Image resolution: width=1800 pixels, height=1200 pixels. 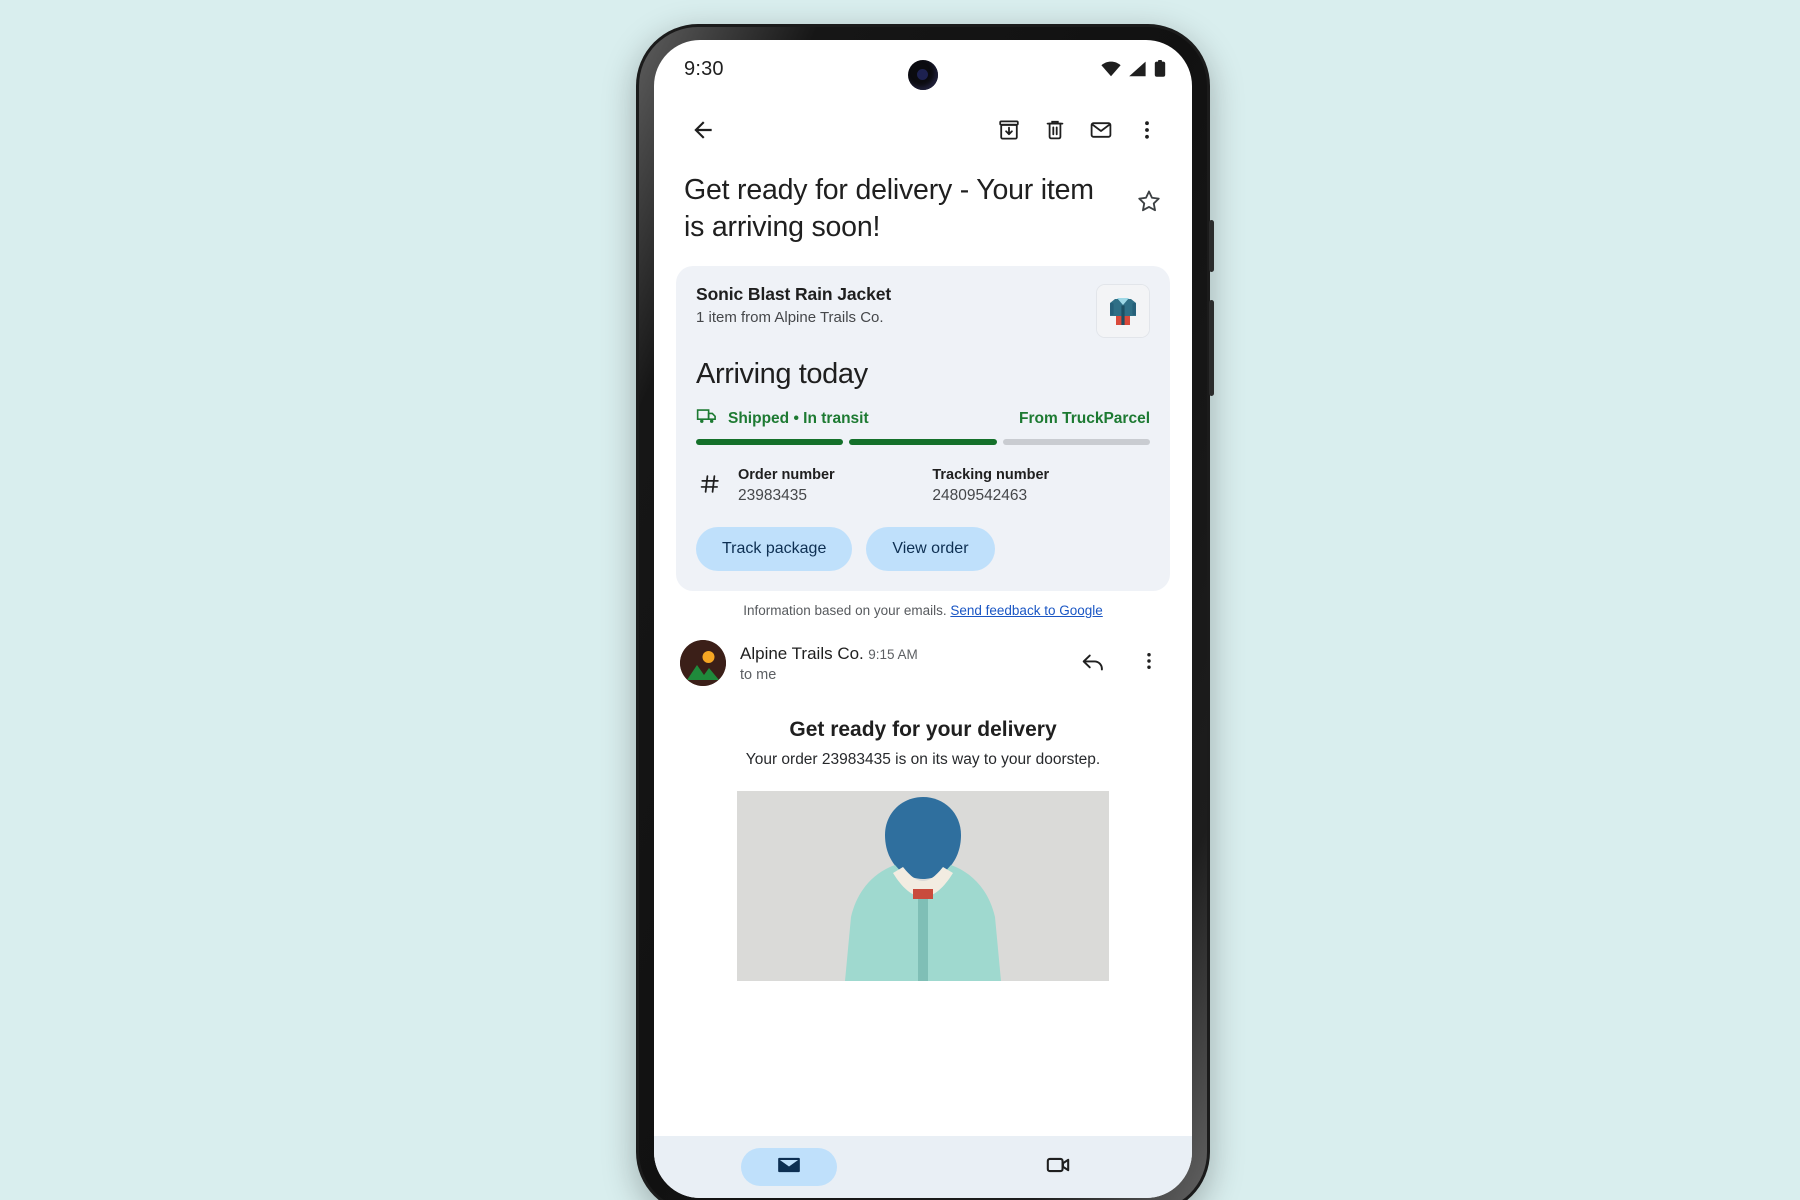 I want to click on back-button, so click(x=703, y=130).